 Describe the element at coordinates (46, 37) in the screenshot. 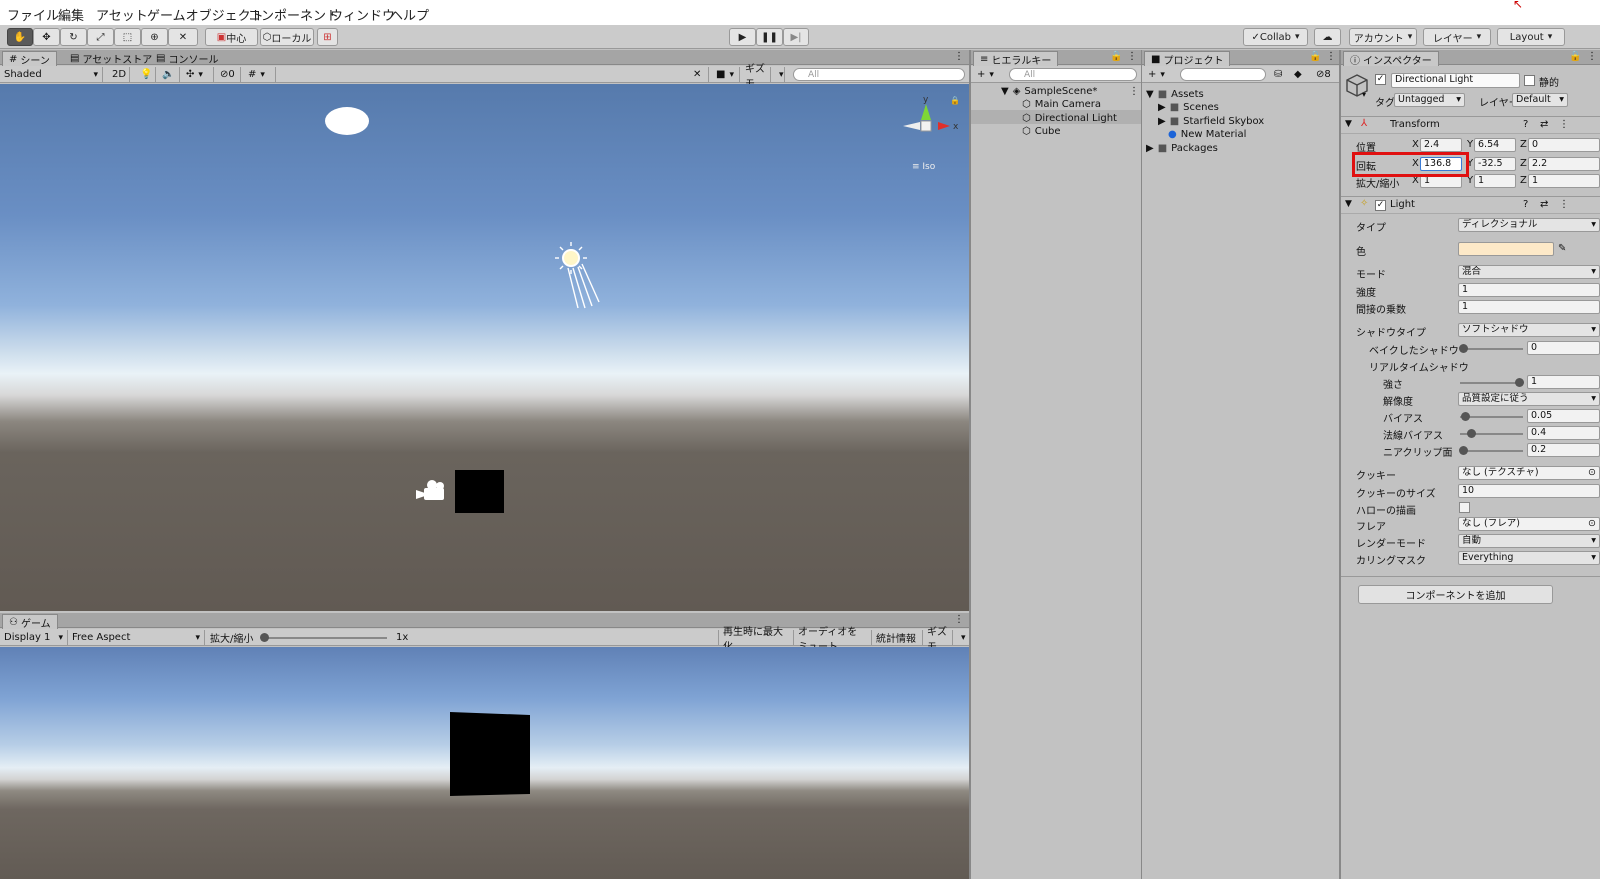

I see `move-tool-button: ✥` at that location.